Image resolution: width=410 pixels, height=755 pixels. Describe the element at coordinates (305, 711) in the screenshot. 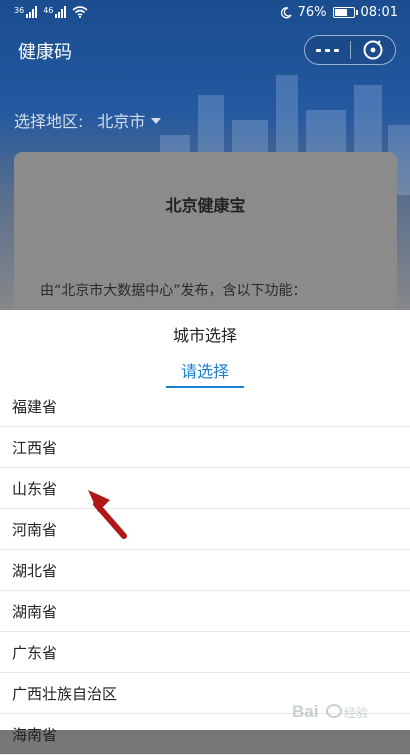

I see `svg-text: Bai` at that location.